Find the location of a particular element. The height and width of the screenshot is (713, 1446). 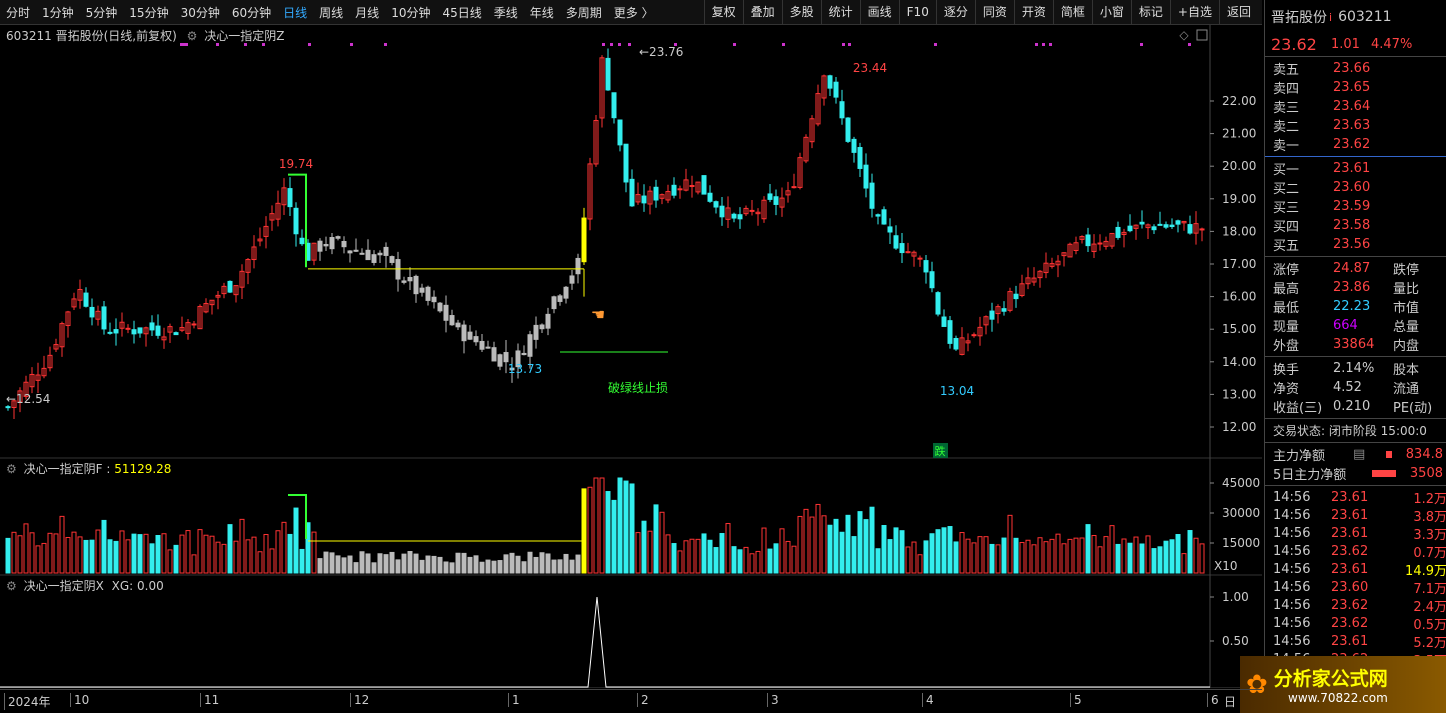

volume-tick-label: 45000 is located at coordinates (1241, 483).